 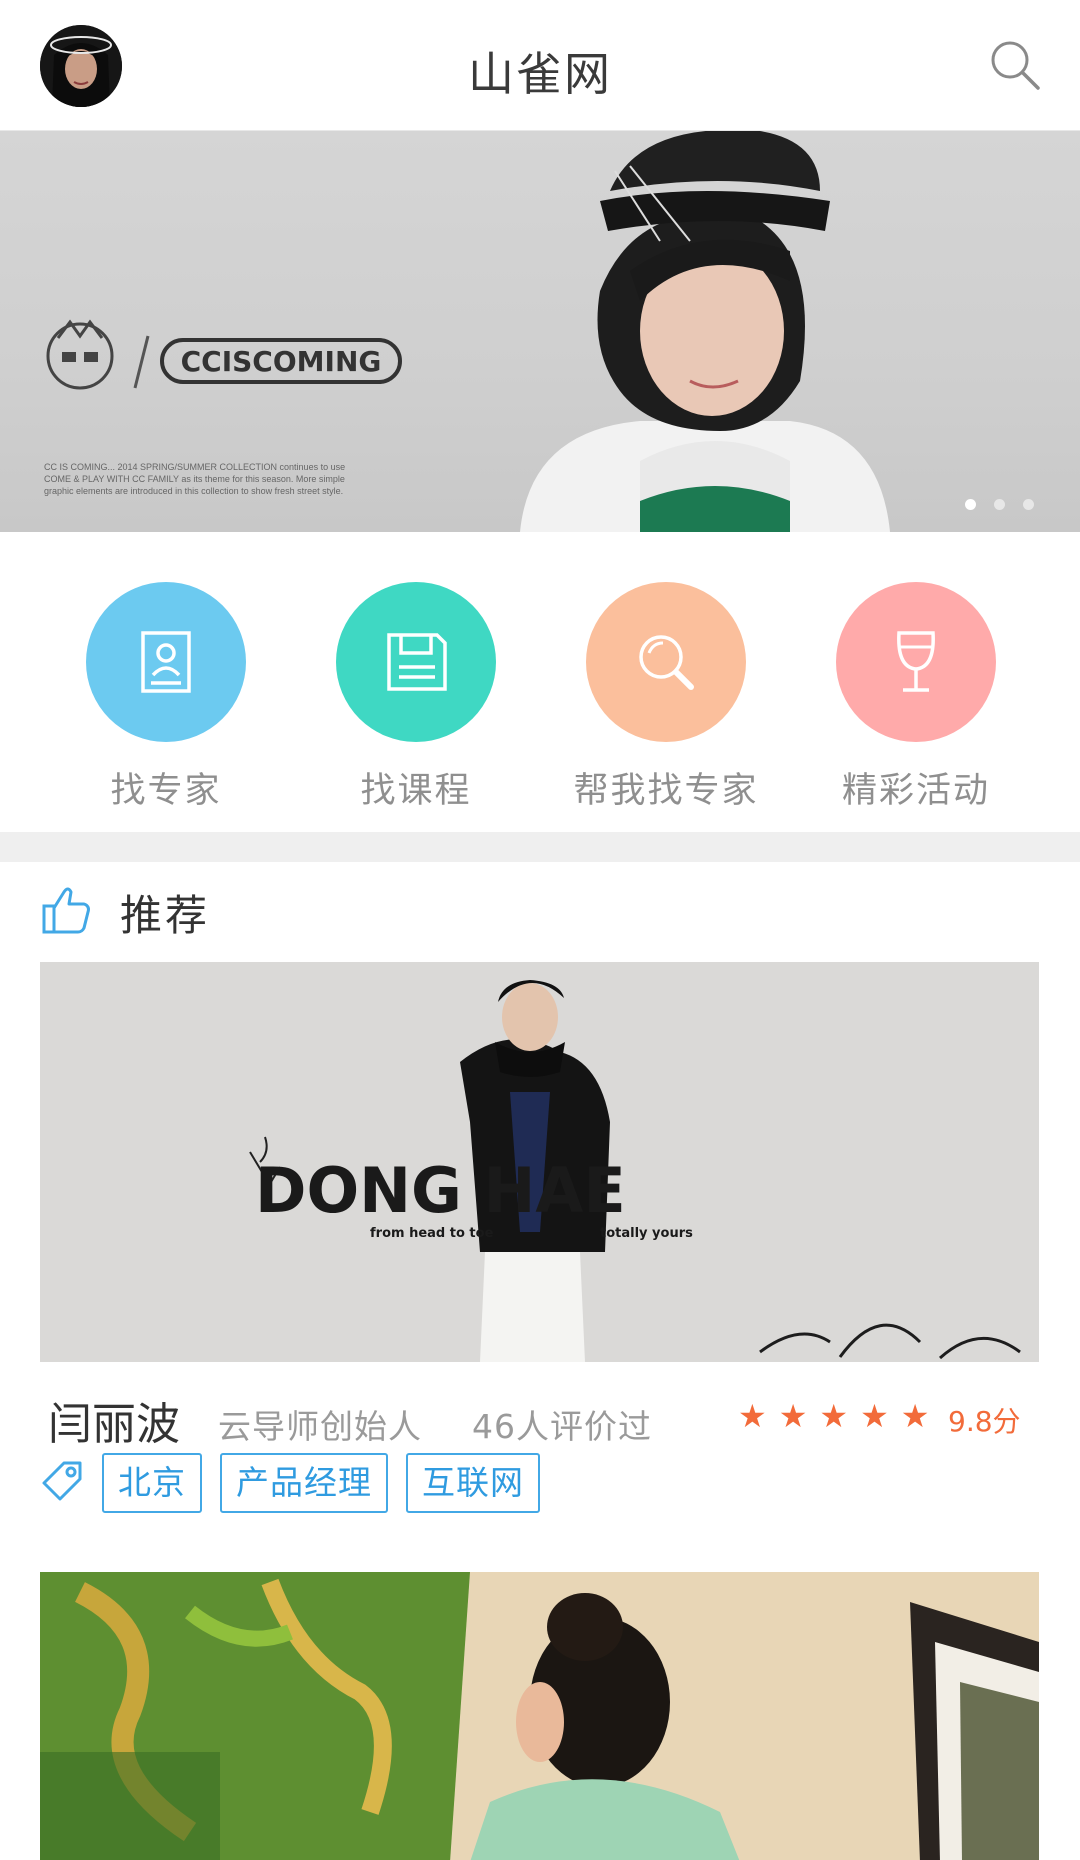 I want to click on section-divider, so click(x=540, y=847).